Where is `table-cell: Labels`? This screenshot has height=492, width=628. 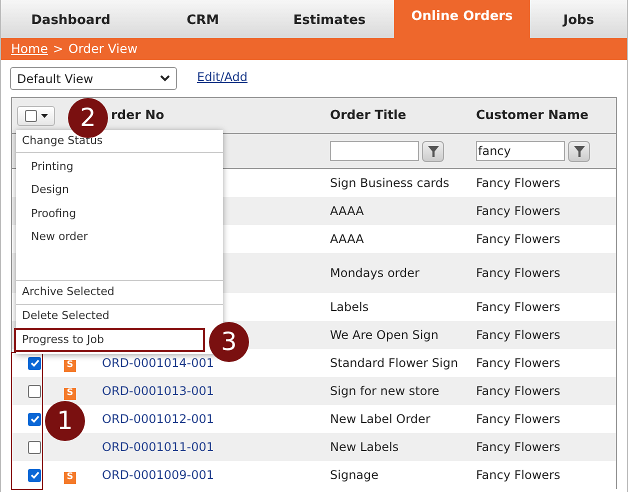 table-cell: Labels is located at coordinates (349, 307).